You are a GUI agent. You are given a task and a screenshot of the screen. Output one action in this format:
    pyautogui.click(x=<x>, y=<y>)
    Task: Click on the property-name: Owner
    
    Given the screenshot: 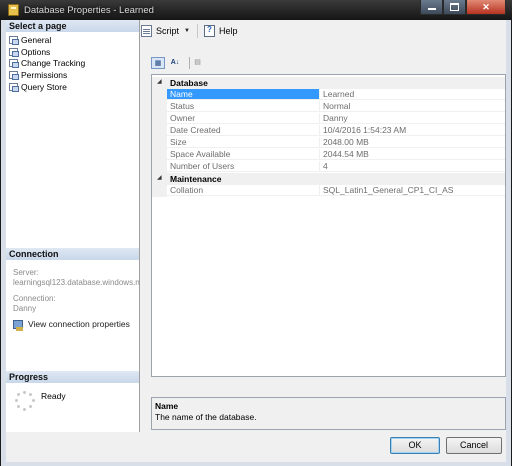 What is the action you would take?
    pyautogui.click(x=243, y=118)
    